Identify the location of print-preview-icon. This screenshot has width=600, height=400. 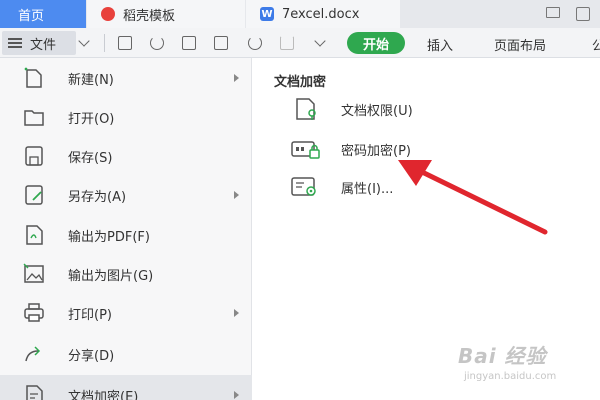
(221, 43).